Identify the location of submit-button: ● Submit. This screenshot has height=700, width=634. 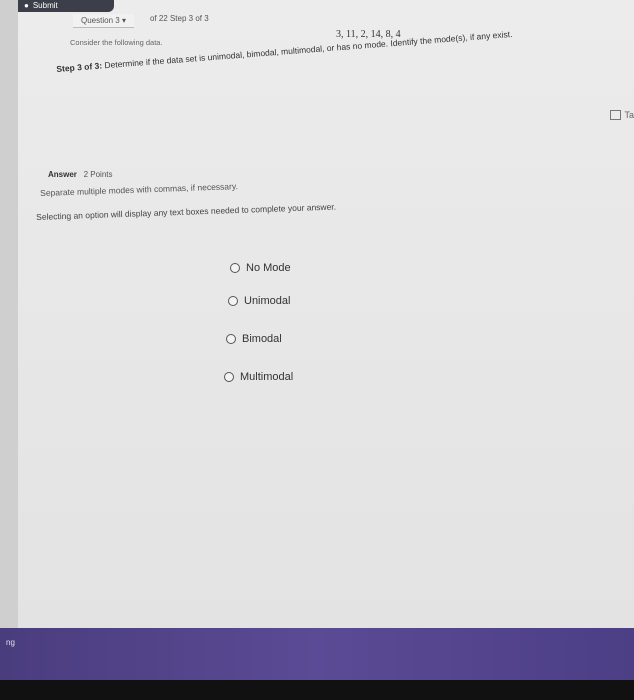
(66, 6).